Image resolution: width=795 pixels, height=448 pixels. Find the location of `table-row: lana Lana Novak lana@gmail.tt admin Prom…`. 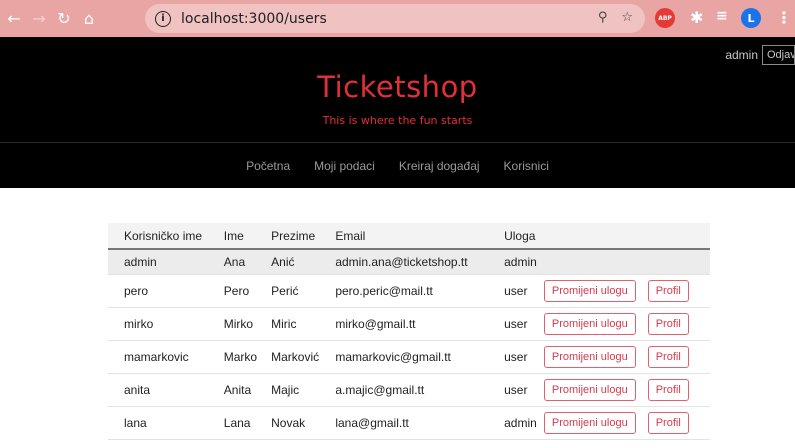

table-row: lana Lana Novak lana@gmail.tt admin Prom… is located at coordinates (409, 423).